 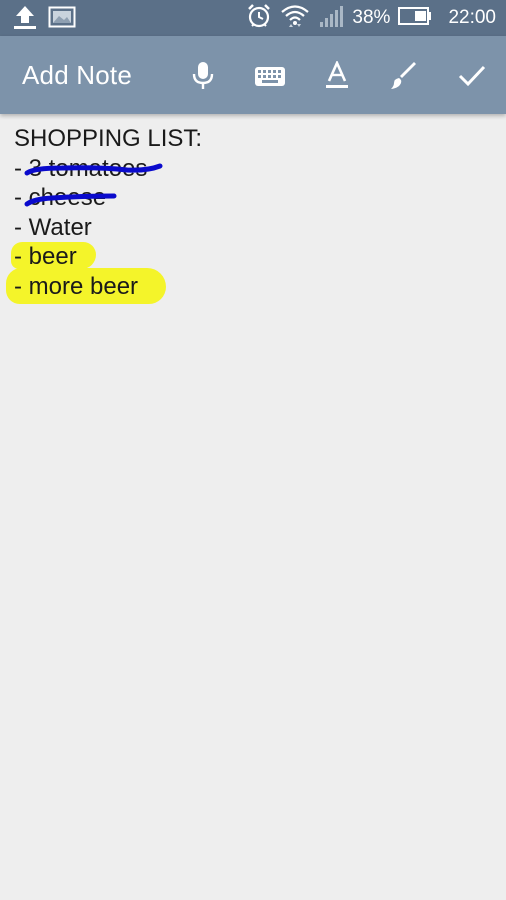 I want to click on text-format-button, so click(x=337, y=76).